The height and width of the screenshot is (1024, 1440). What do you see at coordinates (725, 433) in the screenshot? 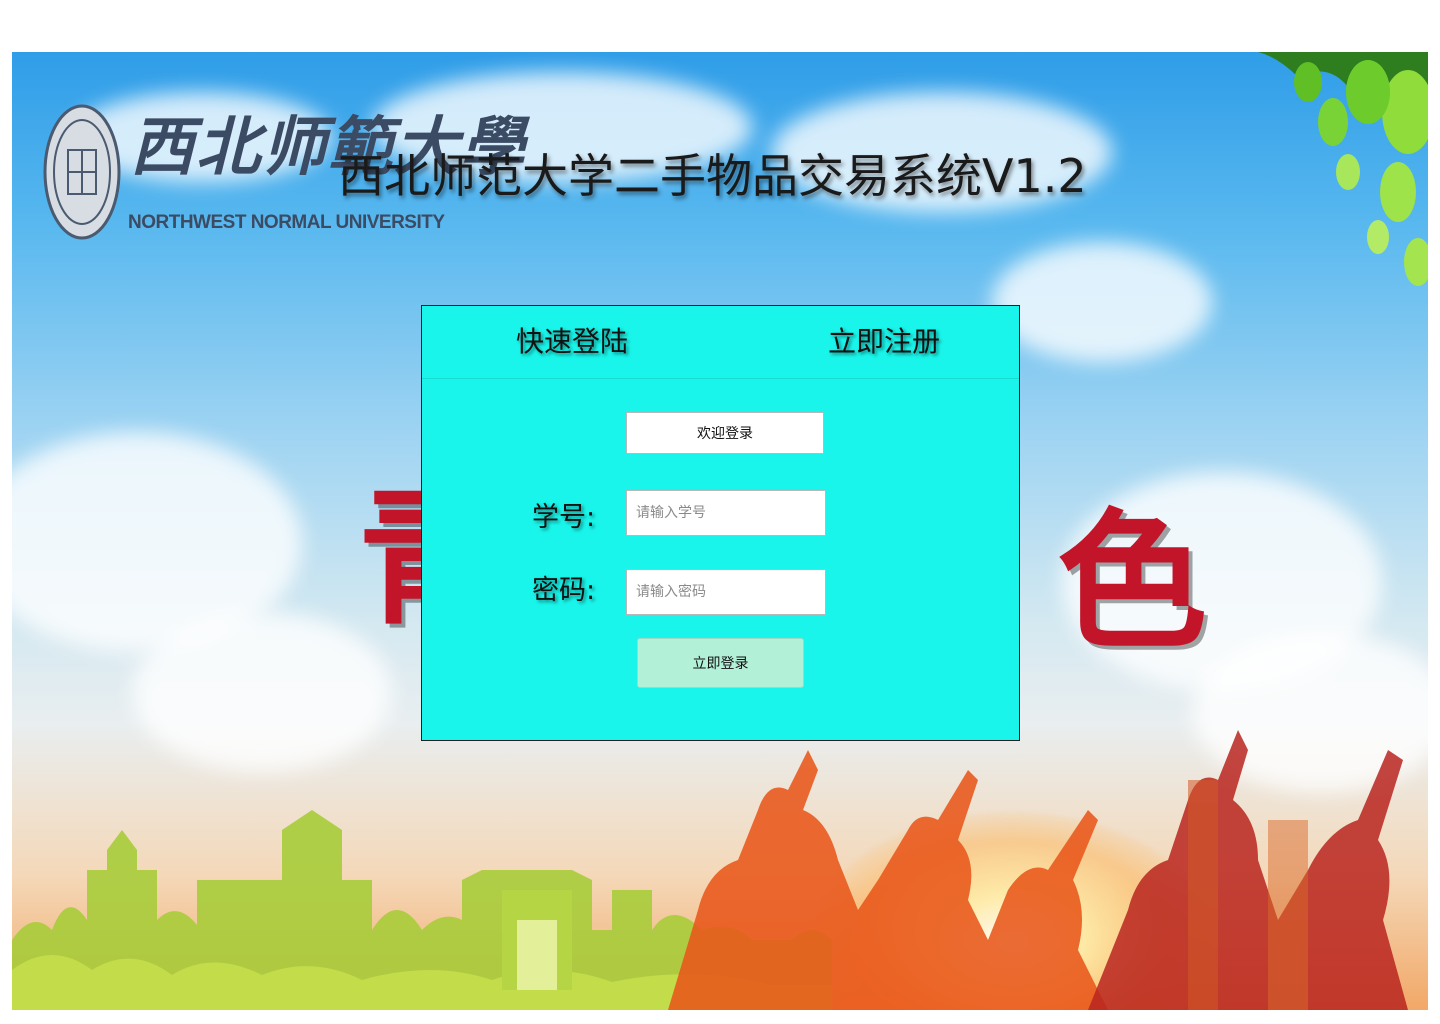
I see `welcome-label: 欢迎登录` at bounding box center [725, 433].